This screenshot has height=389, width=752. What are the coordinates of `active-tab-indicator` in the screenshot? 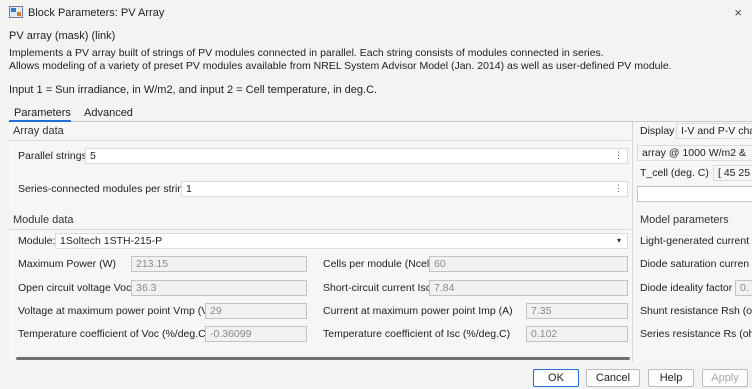 It's located at (40, 121).